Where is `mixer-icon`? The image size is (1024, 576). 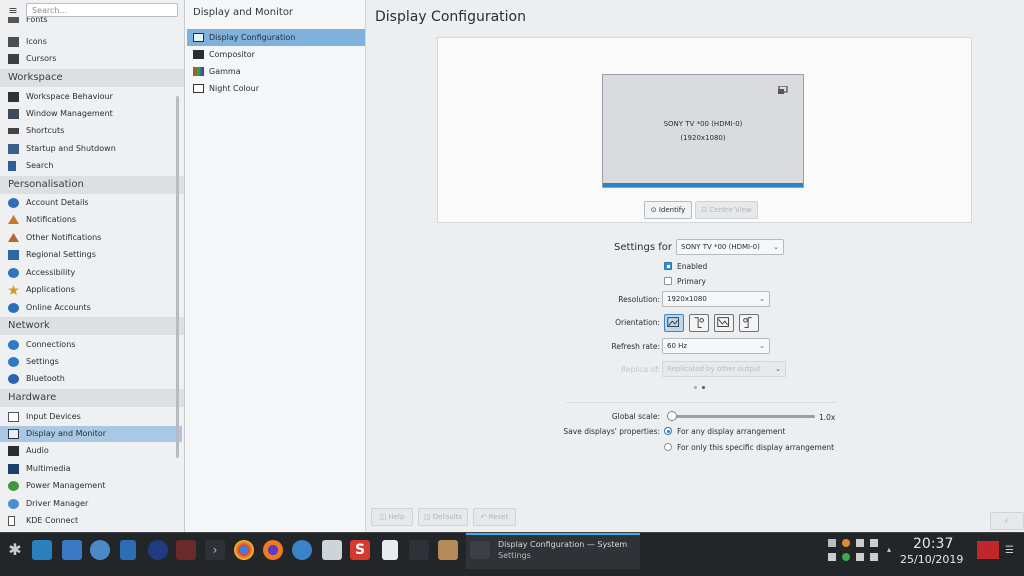 mixer-icon is located at coordinates (419, 550).